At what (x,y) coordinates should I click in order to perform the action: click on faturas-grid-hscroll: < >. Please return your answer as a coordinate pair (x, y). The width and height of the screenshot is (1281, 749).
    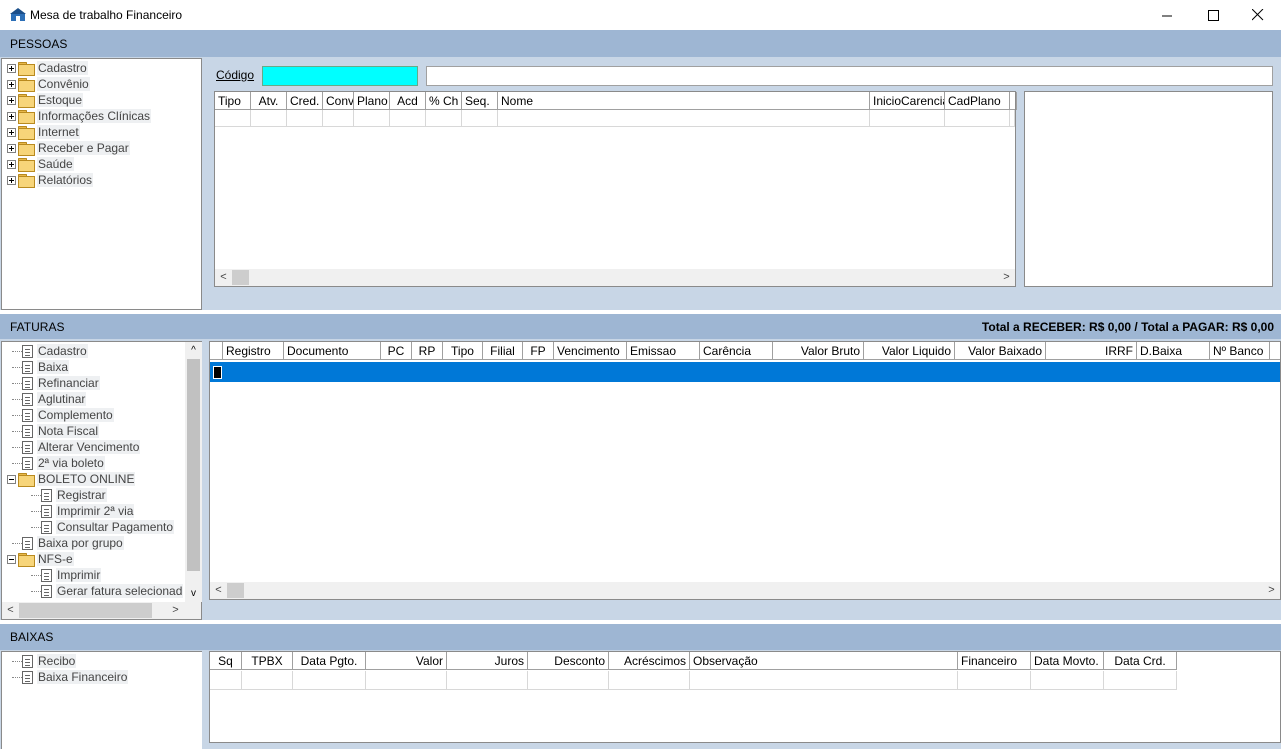
    Looking at the image, I should click on (745, 590).